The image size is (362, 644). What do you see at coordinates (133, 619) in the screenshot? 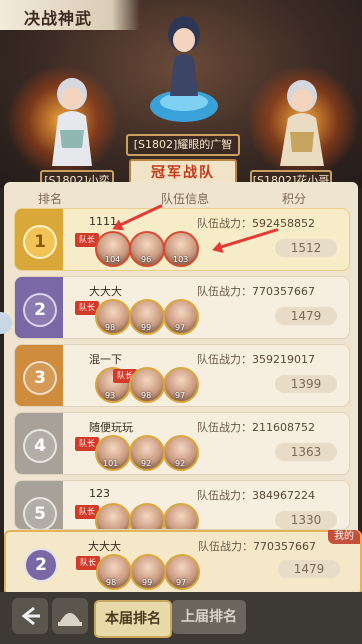
I see `tab-current-ranking: 本届排名` at bounding box center [133, 619].